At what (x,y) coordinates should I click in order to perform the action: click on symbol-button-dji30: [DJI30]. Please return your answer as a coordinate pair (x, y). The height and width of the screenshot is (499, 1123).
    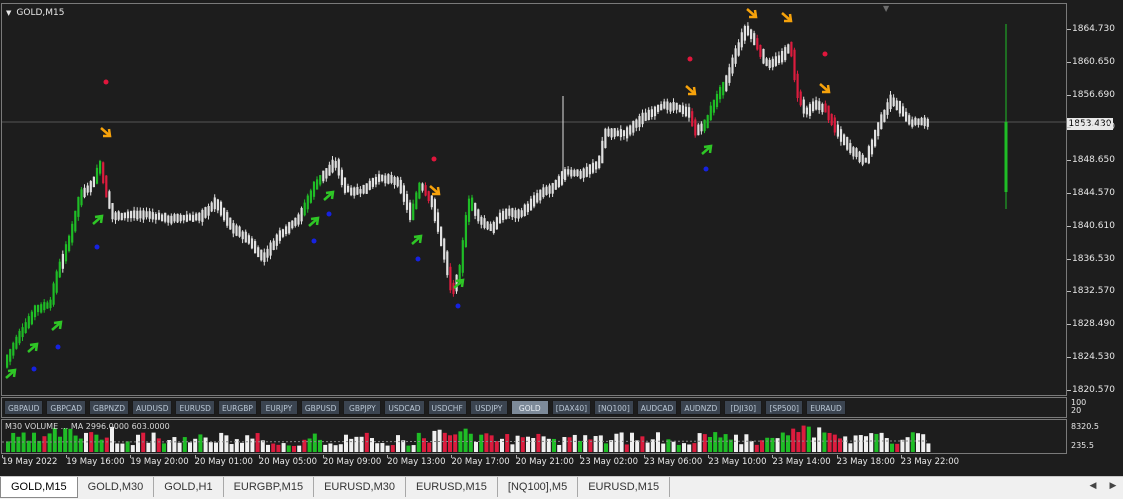
    Looking at the image, I should click on (743, 407).